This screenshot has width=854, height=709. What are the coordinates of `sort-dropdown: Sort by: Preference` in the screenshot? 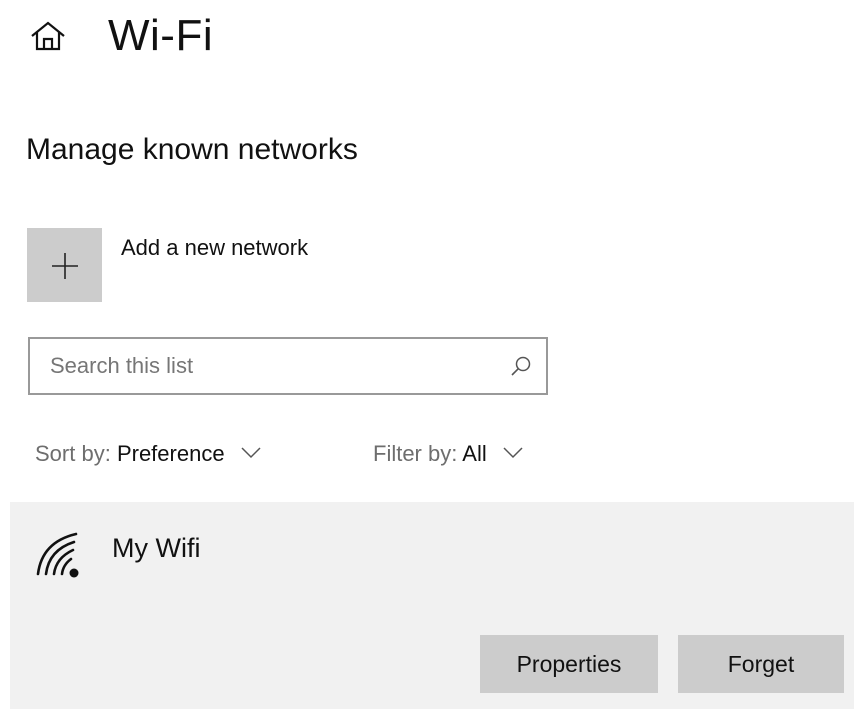 It's located at (148, 454).